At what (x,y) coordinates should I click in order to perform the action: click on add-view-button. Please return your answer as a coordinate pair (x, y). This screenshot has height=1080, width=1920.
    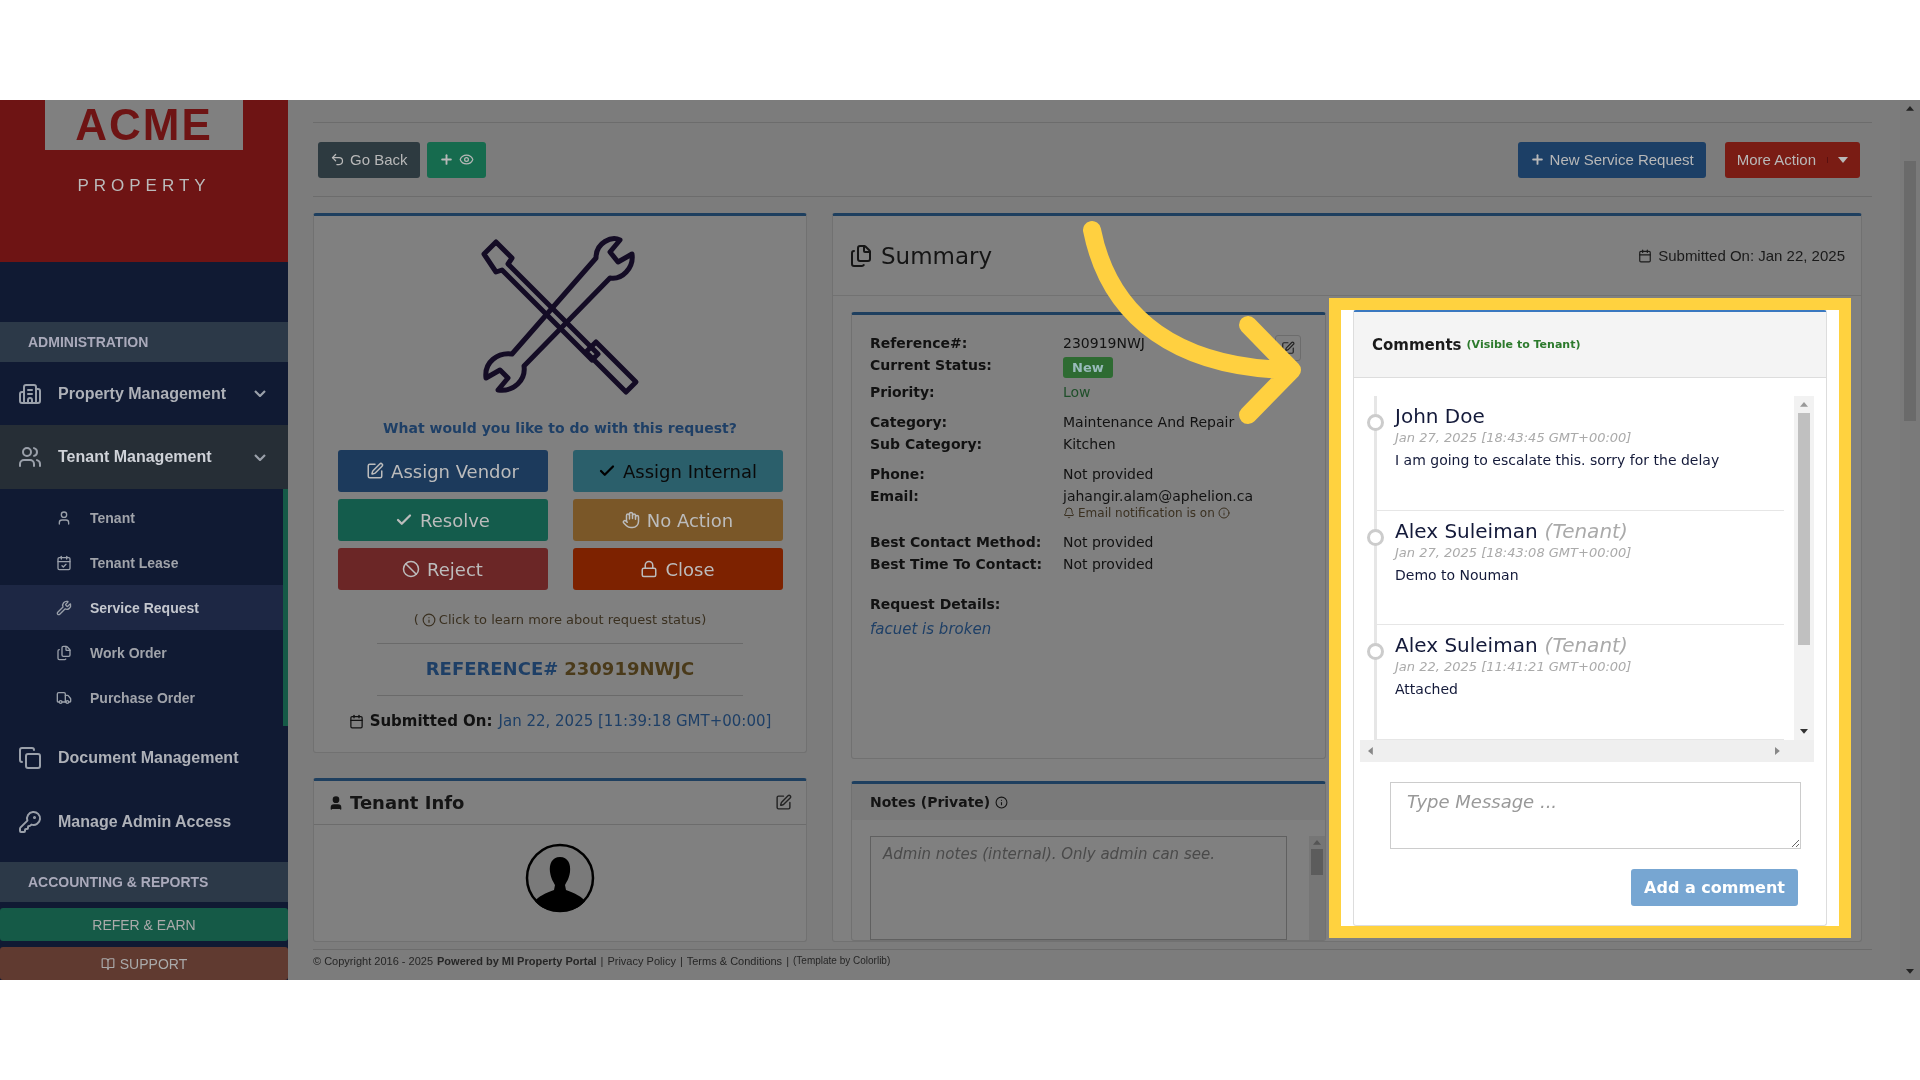
    Looking at the image, I should click on (456, 159).